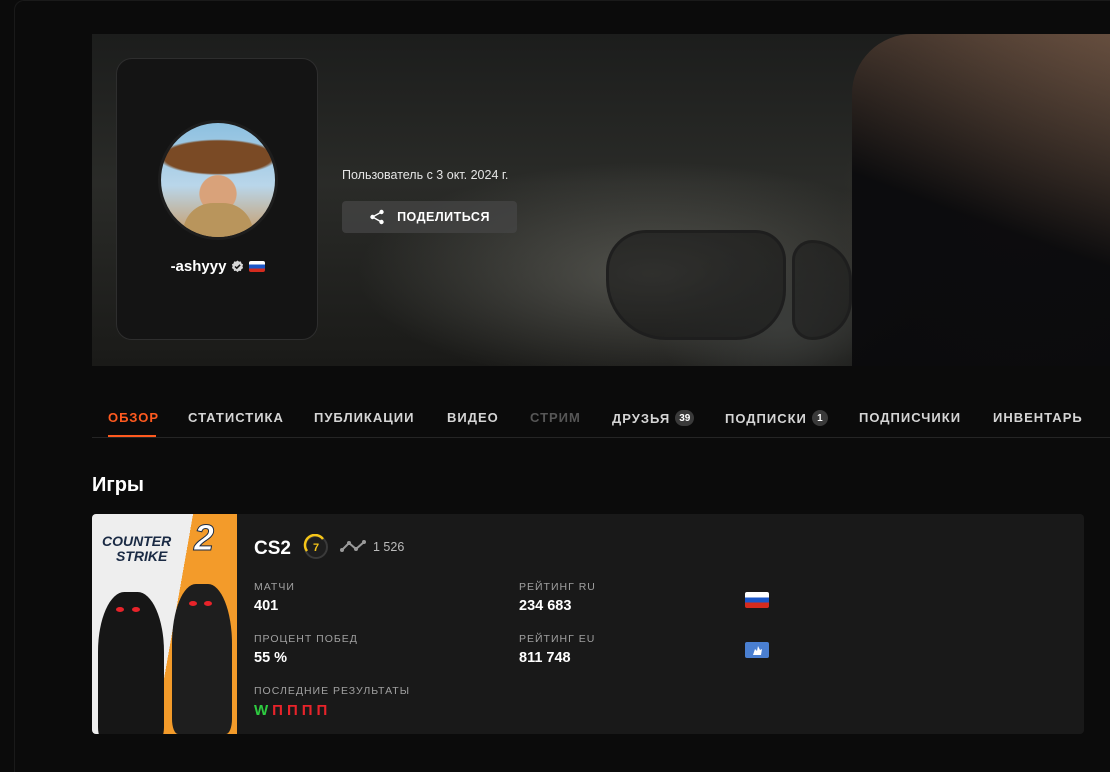  Describe the element at coordinates (131, 663) in the screenshot. I see `soldier-left` at that location.